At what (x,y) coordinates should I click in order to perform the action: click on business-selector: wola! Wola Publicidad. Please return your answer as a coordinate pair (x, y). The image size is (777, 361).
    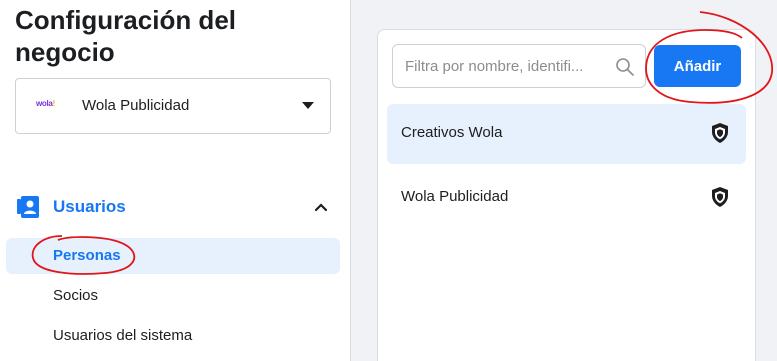
    Looking at the image, I should click on (173, 106).